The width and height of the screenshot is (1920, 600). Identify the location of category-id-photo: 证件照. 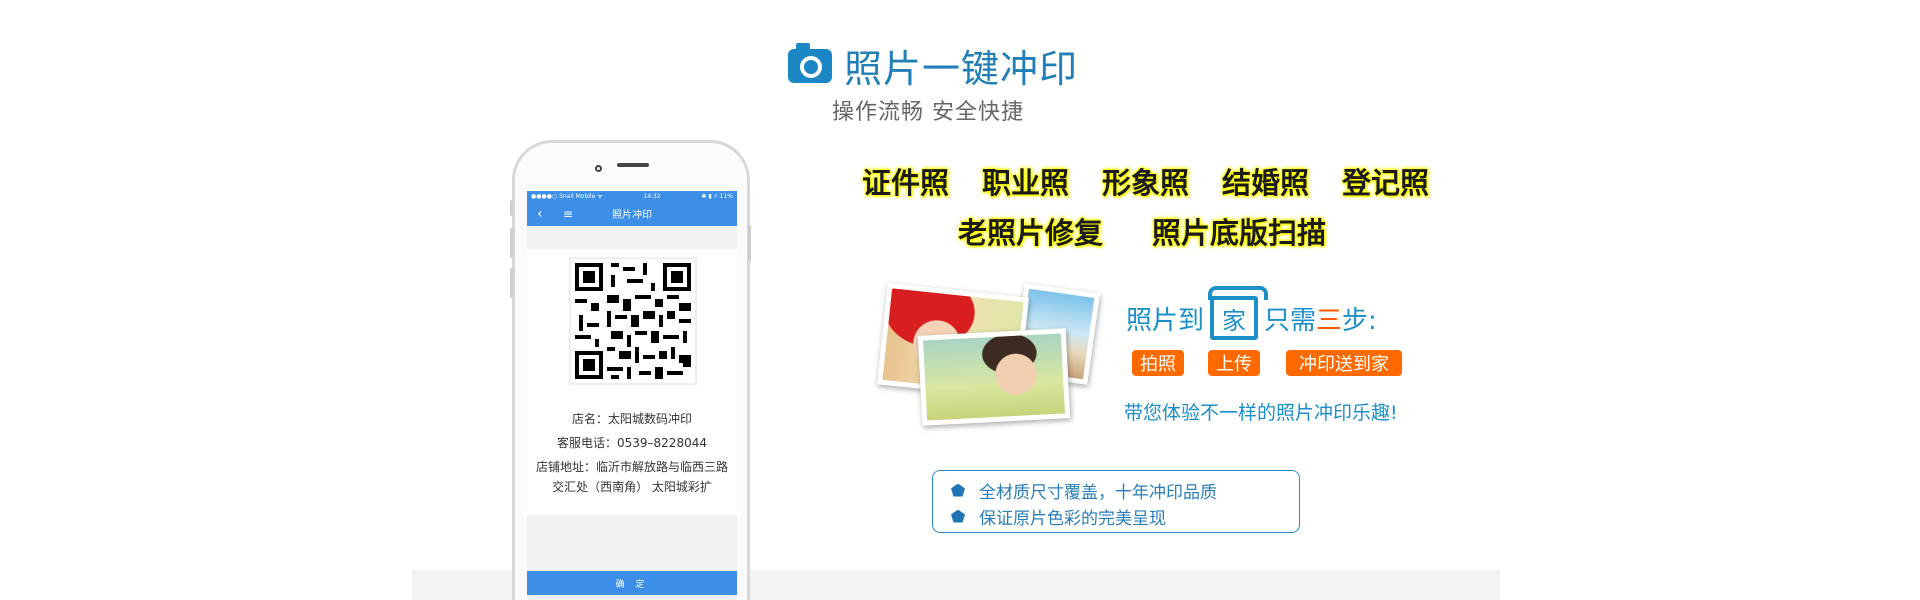
(906, 183).